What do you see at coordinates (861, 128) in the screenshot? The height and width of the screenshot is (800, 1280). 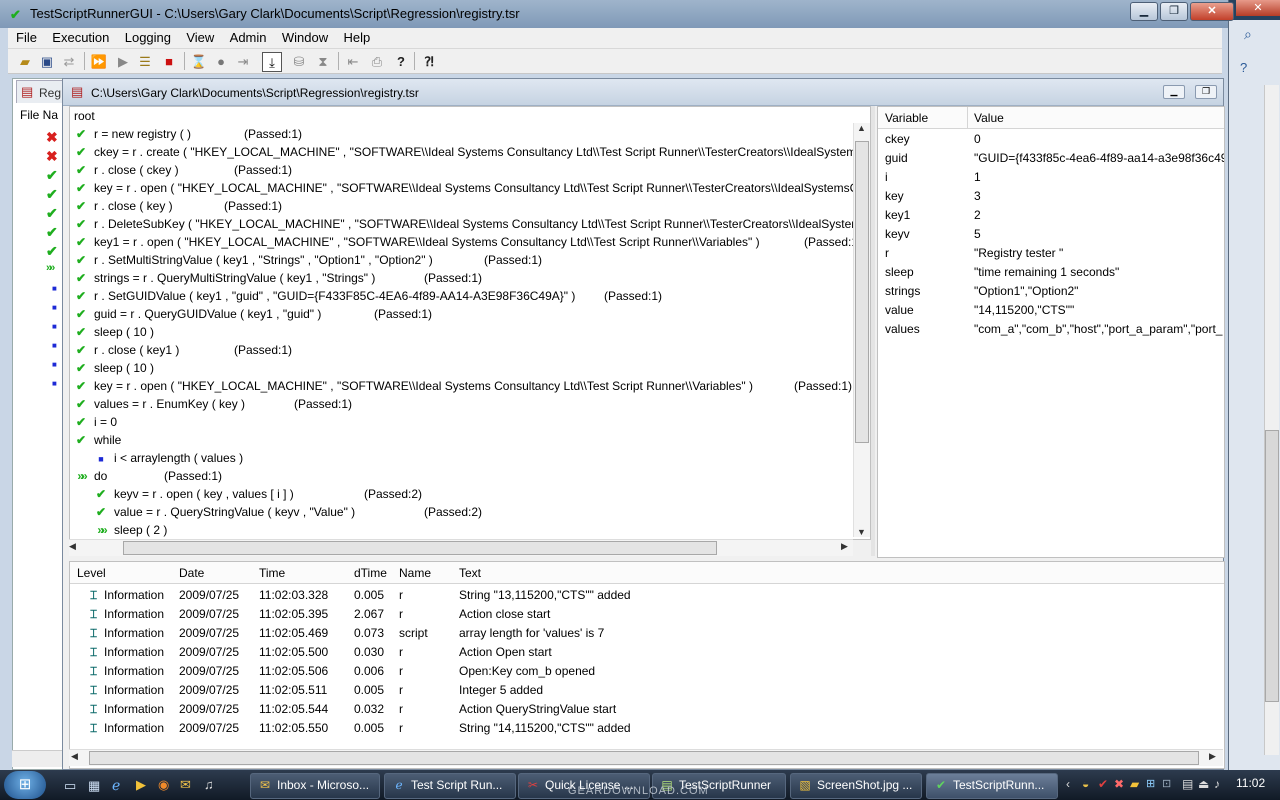 I see `scroll-up-icon: ▲` at bounding box center [861, 128].